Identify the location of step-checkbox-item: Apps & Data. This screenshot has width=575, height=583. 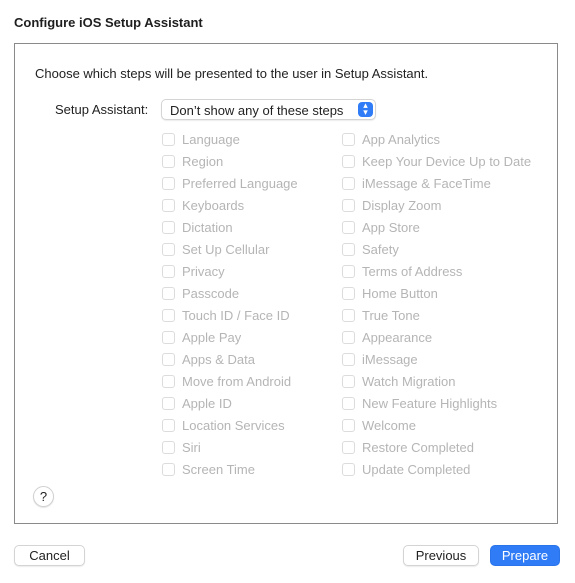
(230, 359).